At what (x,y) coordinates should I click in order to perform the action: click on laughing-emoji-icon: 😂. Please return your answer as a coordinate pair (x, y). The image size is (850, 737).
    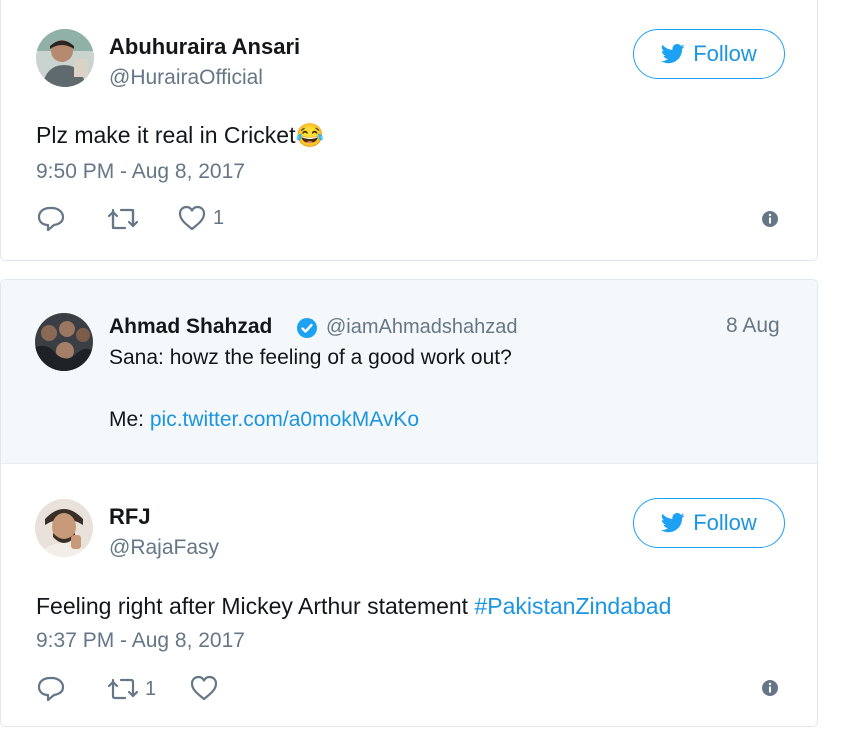
    Looking at the image, I should click on (310, 135).